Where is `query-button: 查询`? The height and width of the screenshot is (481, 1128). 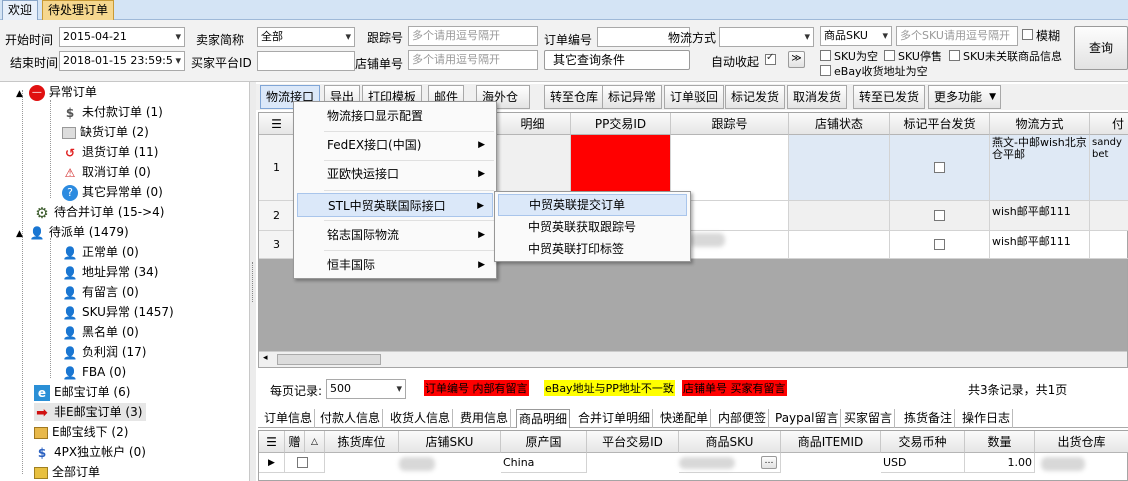 query-button: 查询 is located at coordinates (1101, 48).